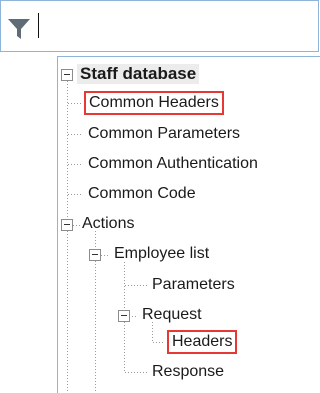 The image size is (320, 393). I want to click on filter-bar, so click(159, 26).